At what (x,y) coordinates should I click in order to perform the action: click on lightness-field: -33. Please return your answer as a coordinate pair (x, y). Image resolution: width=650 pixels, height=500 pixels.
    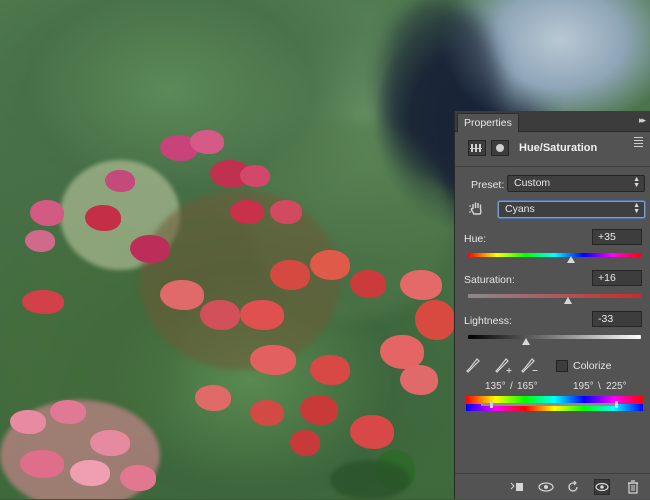
    Looking at the image, I should click on (617, 319).